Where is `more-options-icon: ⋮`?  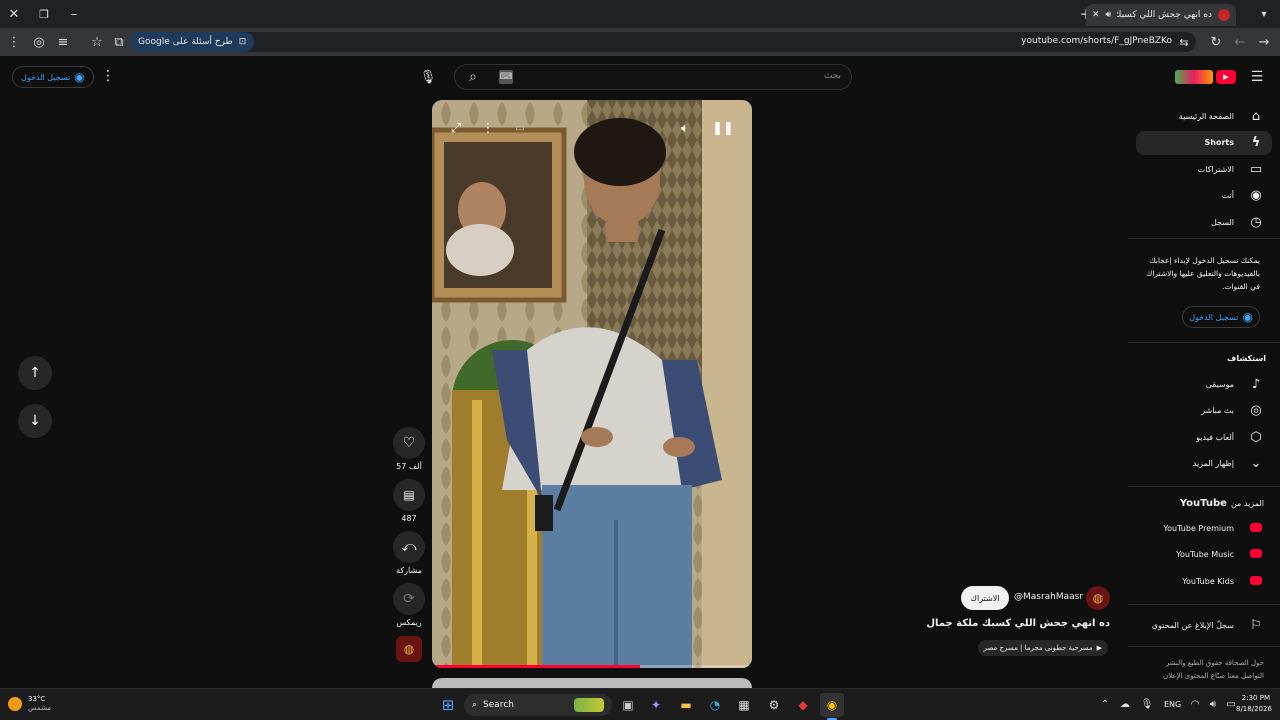 more-options-icon: ⋮ is located at coordinates (488, 128).